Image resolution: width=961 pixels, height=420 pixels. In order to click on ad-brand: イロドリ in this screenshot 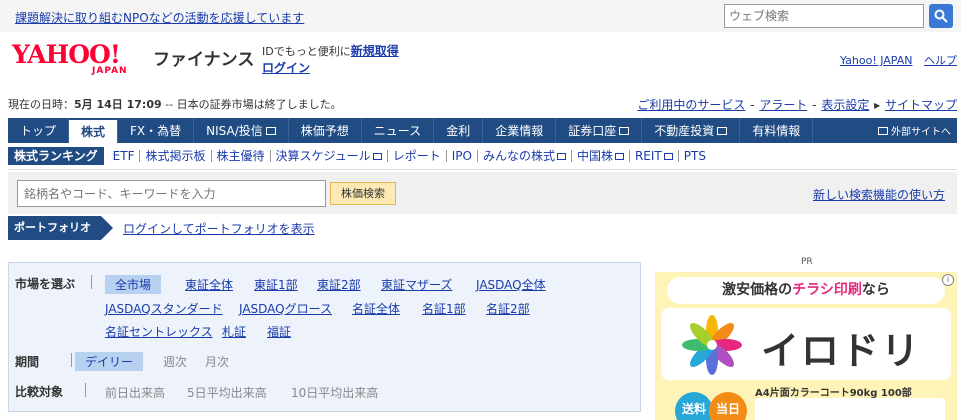, I will do `click(841, 351)`.